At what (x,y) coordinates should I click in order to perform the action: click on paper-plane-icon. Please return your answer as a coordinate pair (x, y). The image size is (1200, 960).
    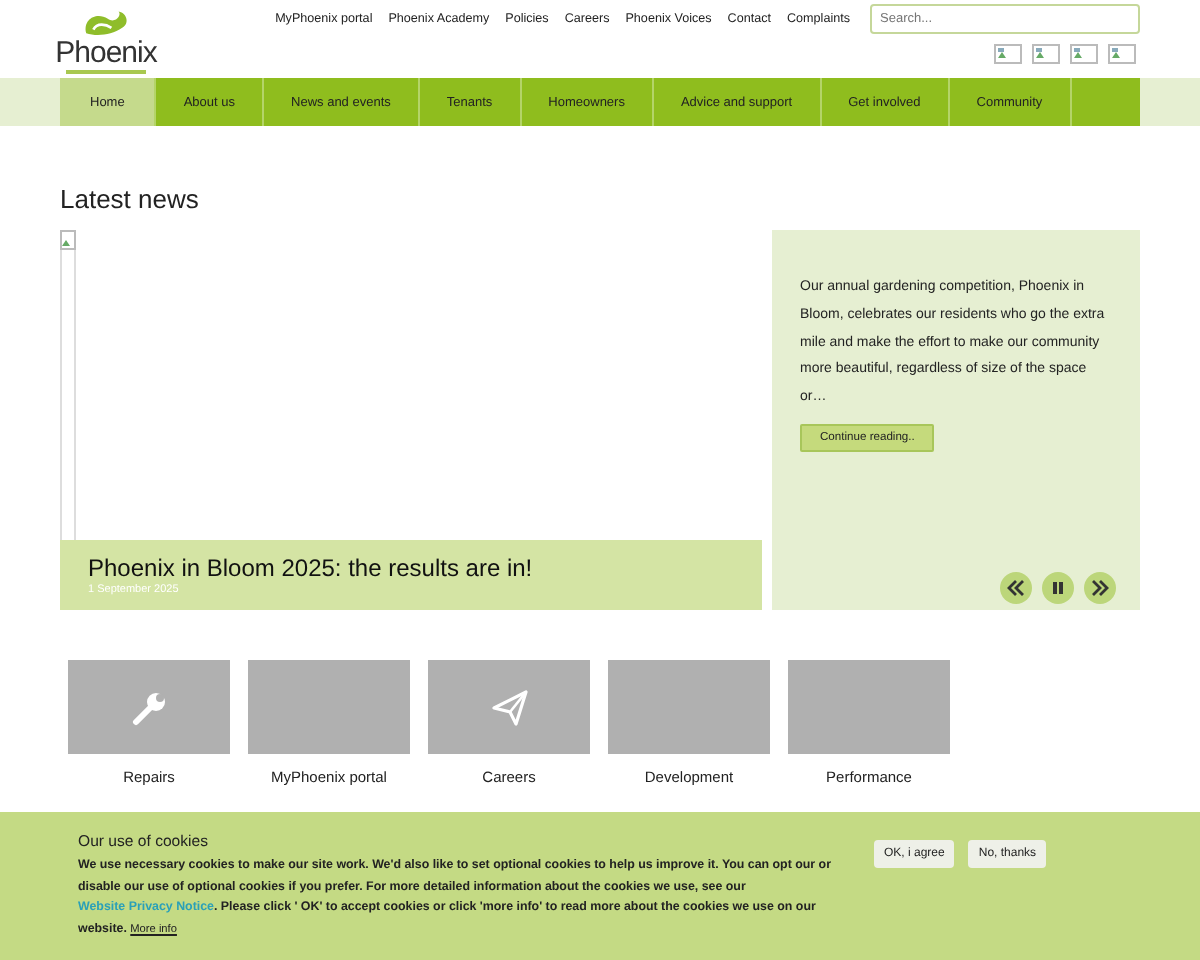
    Looking at the image, I should click on (509, 707).